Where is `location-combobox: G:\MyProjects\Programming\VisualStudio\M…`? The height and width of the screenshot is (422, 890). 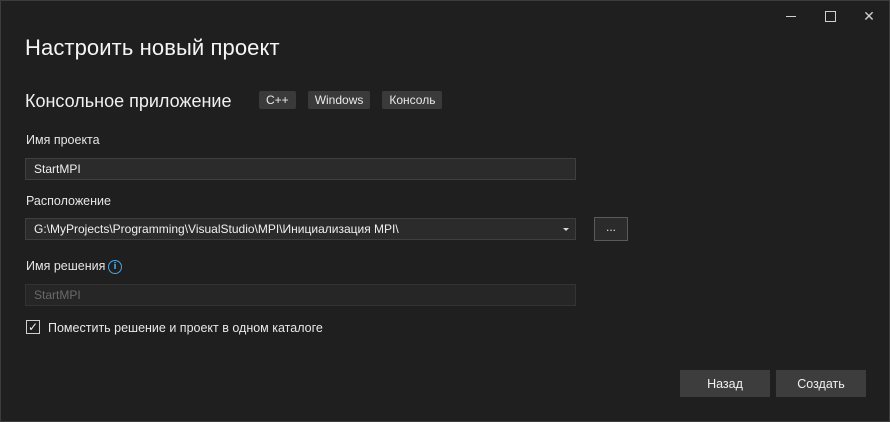
location-combobox: G:\MyProjects\Programming\VisualStudio\M… is located at coordinates (300, 229).